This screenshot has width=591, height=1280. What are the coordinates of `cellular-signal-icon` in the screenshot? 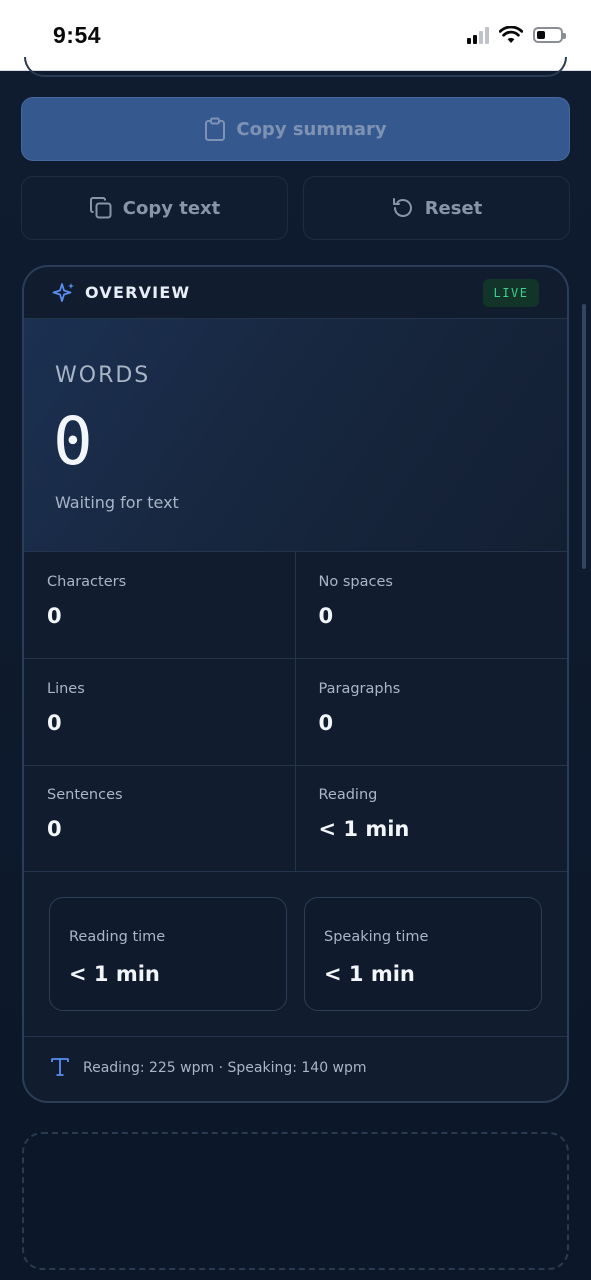 It's located at (478, 35).